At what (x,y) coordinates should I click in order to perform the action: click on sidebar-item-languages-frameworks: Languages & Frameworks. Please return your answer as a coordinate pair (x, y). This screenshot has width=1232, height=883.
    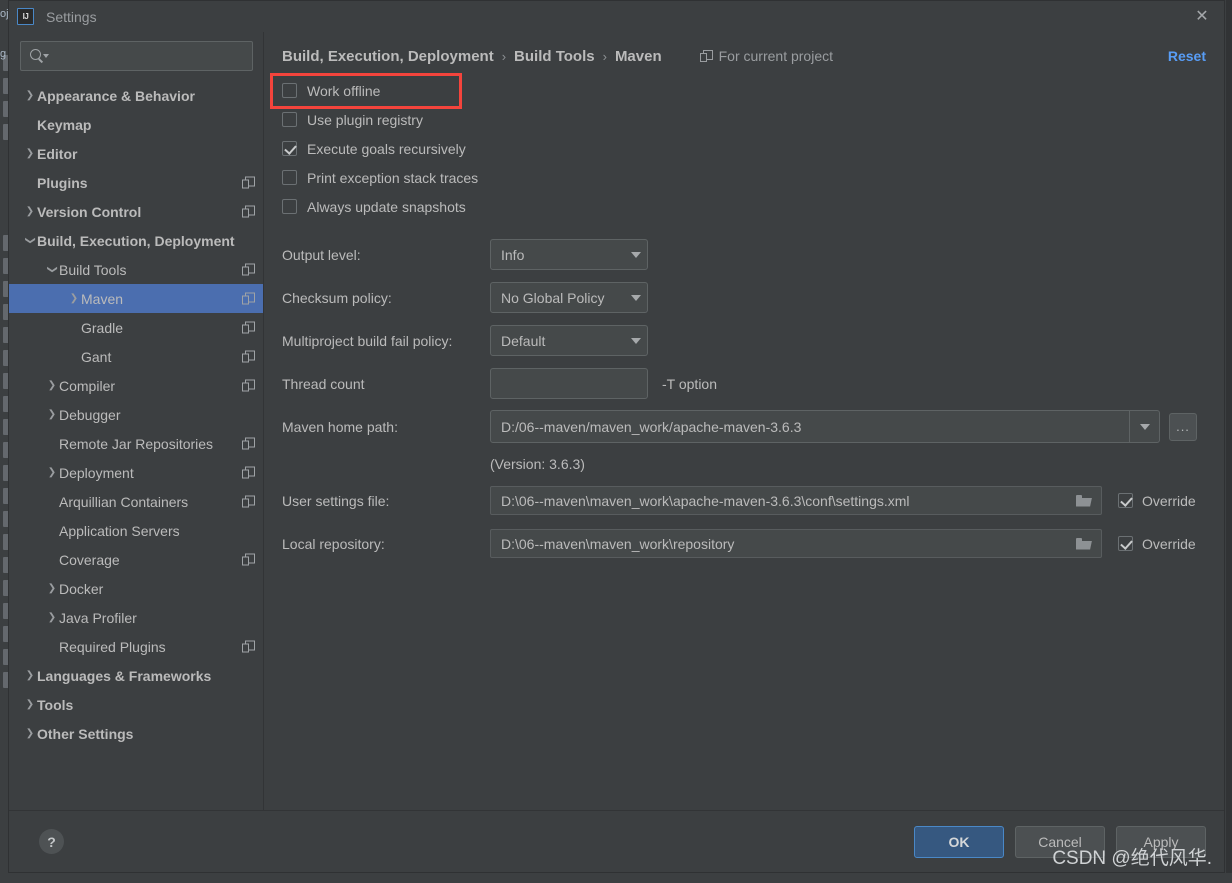
    Looking at the image, I should click on (136, 675).